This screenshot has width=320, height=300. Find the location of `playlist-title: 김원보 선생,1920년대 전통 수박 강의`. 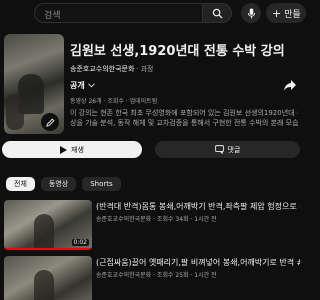

playlist-title: 김원보 선생,1920년대 전통 수박 강의 is located at coordinates (177, 51).